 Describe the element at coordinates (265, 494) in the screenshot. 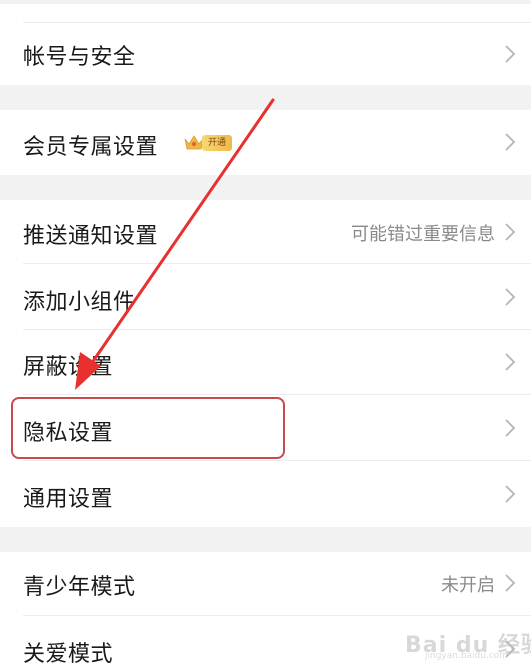

I see `settings-item-general: 通用设置` at that location.